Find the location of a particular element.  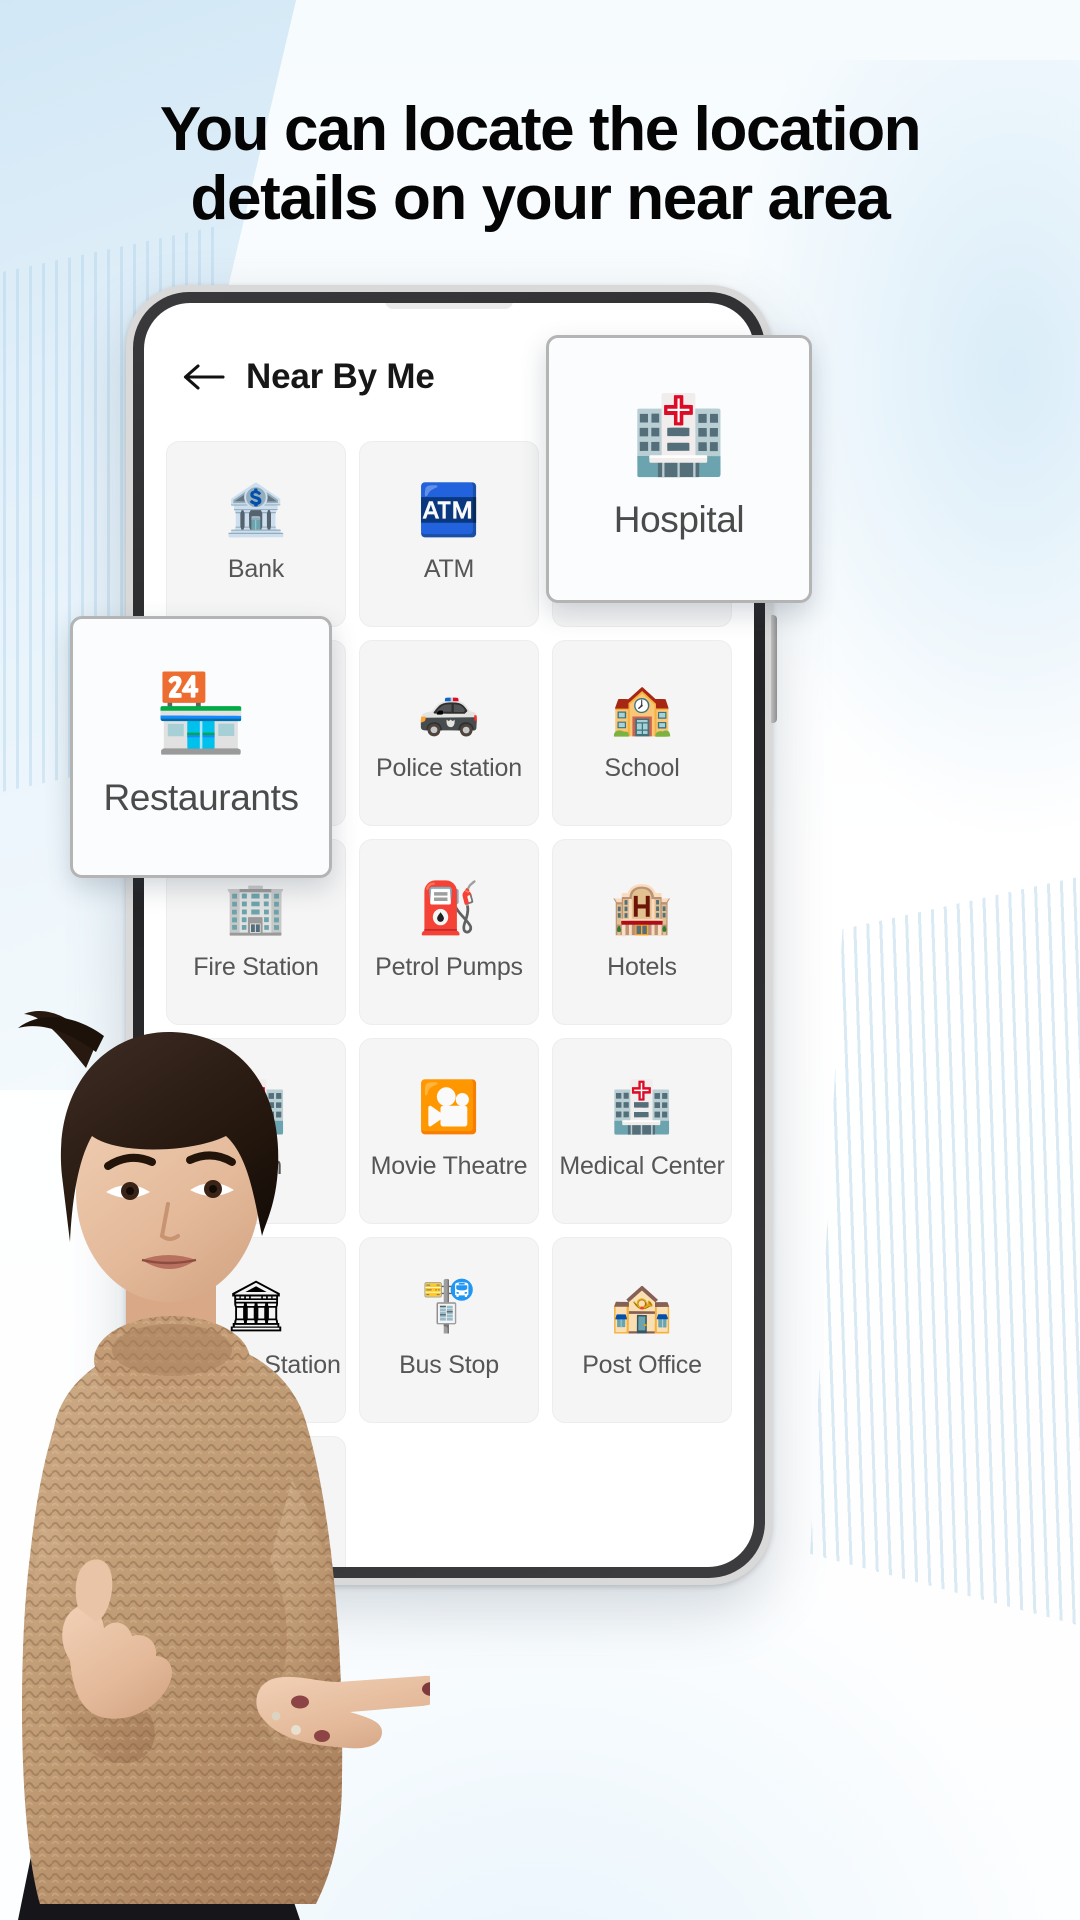

tile-label: Medical Center is located at coordinates (642, 1165).